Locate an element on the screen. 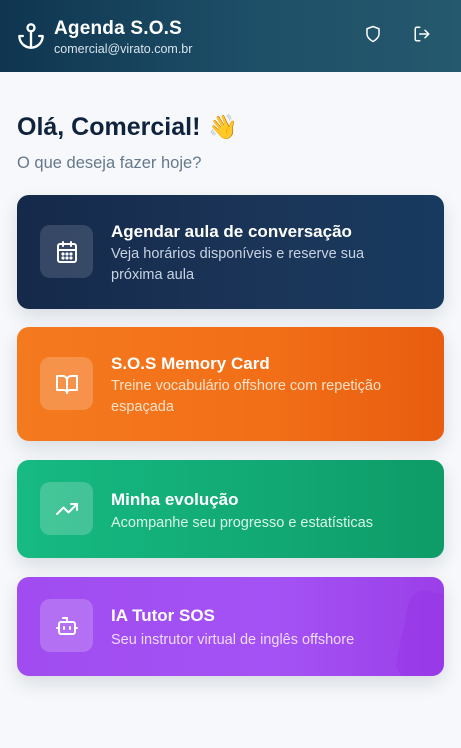  waving-hand-emoji: 👋 is located at coordinates (223, 127).